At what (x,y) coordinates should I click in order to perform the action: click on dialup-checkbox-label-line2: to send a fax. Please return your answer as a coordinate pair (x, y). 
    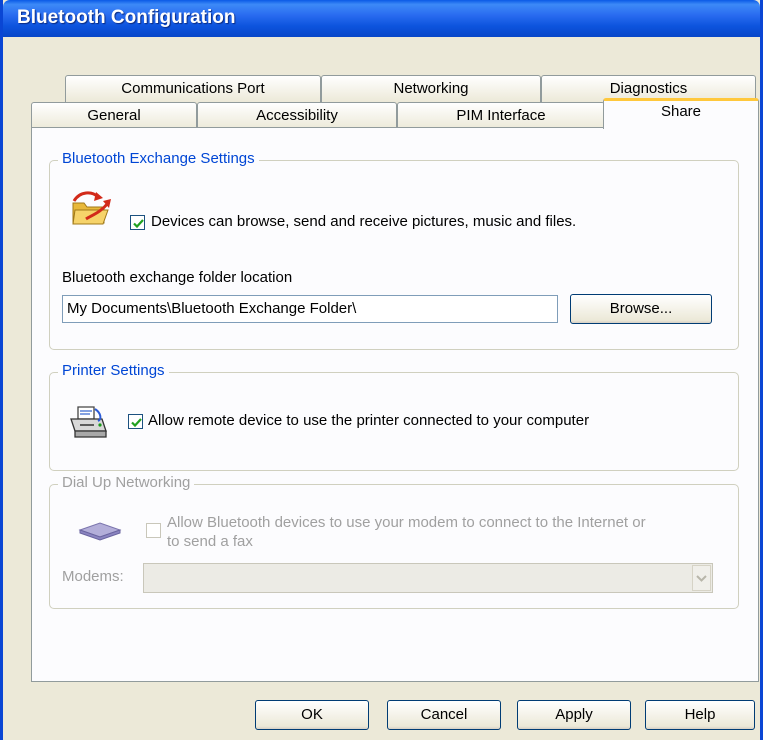
    Looking at the image, I should click on (210, 541).